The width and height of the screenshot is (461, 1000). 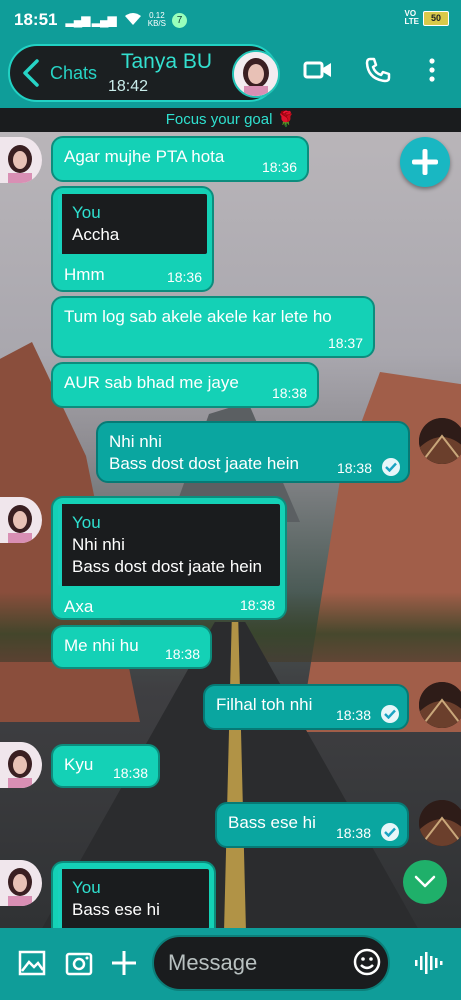 What do you see at coordinates (411, 17) in the screenshot?
I see `volte-indicator: VO LTE` at bounding box center [411, 17].